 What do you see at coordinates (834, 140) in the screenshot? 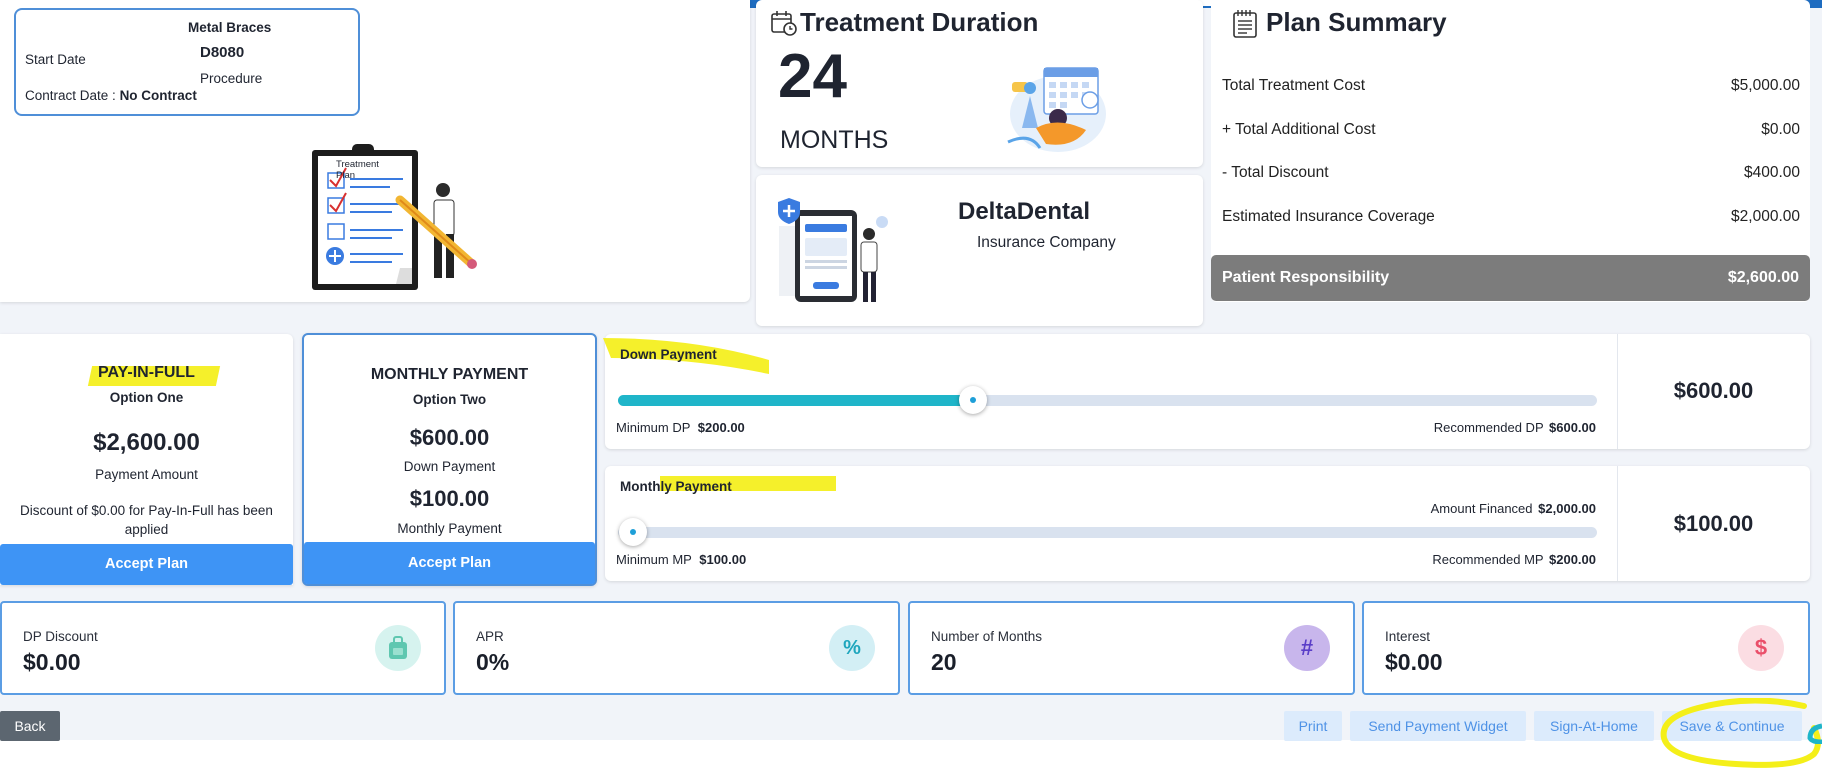
I see `treatment-duration-unit: MONTHS` at bounding box center [834, 140].